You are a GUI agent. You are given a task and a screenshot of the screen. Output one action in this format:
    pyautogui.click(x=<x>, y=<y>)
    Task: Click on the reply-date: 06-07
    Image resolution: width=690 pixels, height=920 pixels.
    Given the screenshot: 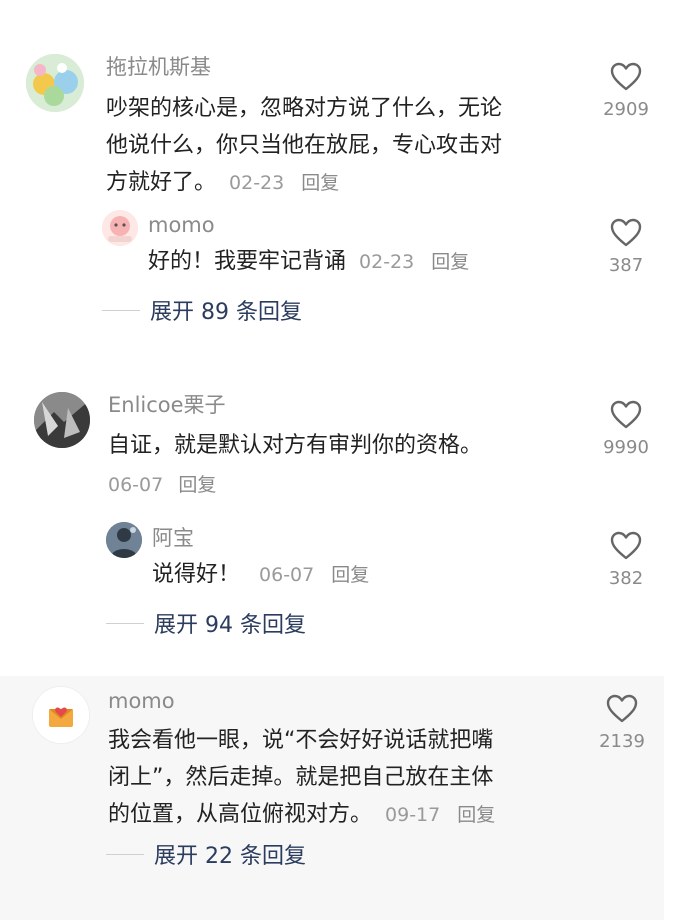 What is the action you would take?
    pyautogui.click(x=287, y=575)
    